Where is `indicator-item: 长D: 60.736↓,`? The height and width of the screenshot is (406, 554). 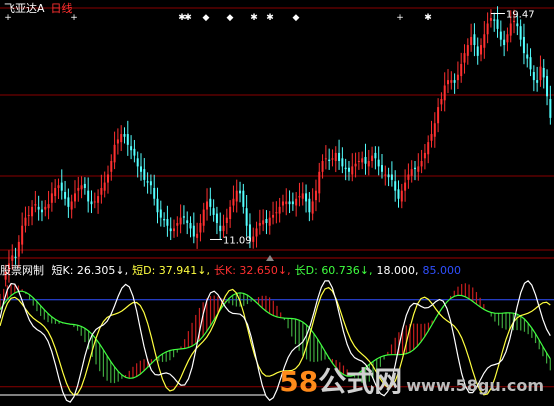
indicator-item: 长D: 60.736↓, is located at coordinates (333, 270).